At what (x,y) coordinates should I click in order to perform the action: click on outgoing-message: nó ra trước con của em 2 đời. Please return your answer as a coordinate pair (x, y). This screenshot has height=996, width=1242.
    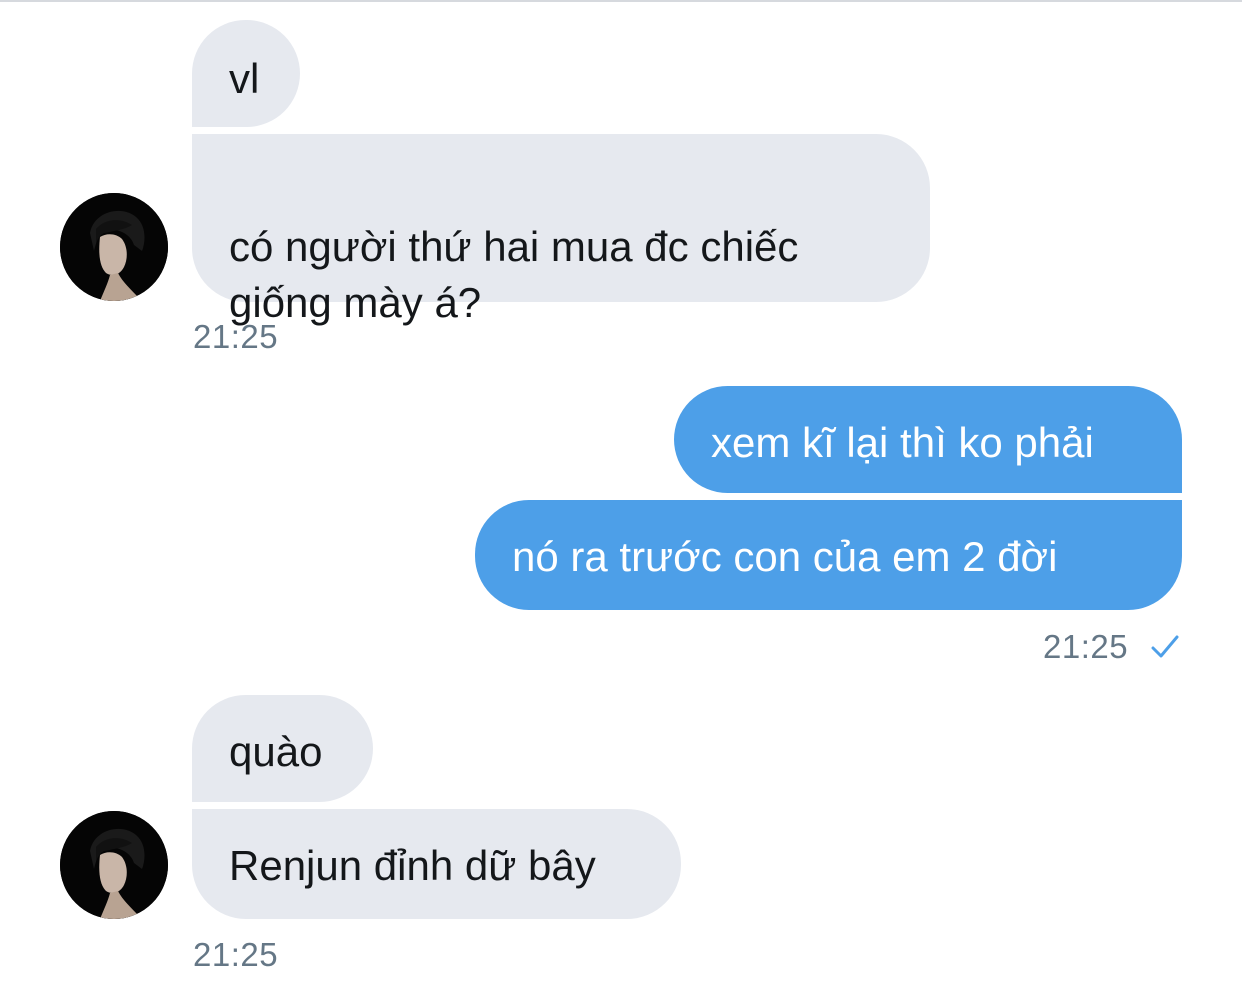
    Looking at the image, I should click on (828, 555).